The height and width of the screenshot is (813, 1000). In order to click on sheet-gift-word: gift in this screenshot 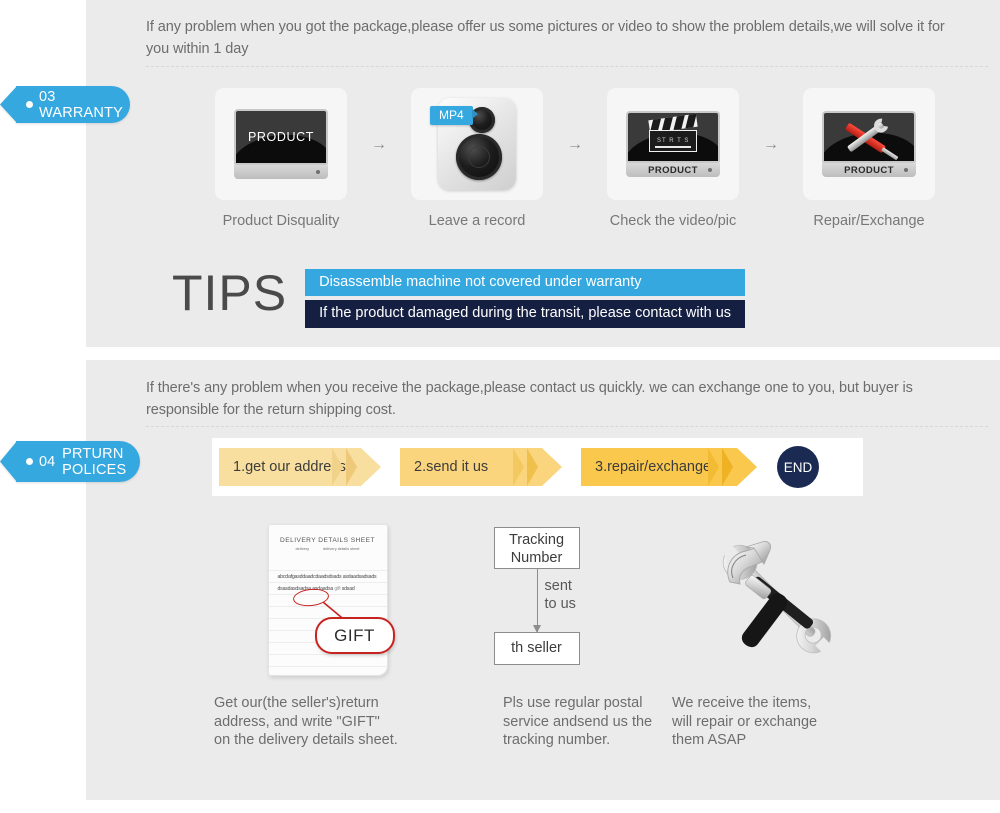, I will do `click(337, 589)`.